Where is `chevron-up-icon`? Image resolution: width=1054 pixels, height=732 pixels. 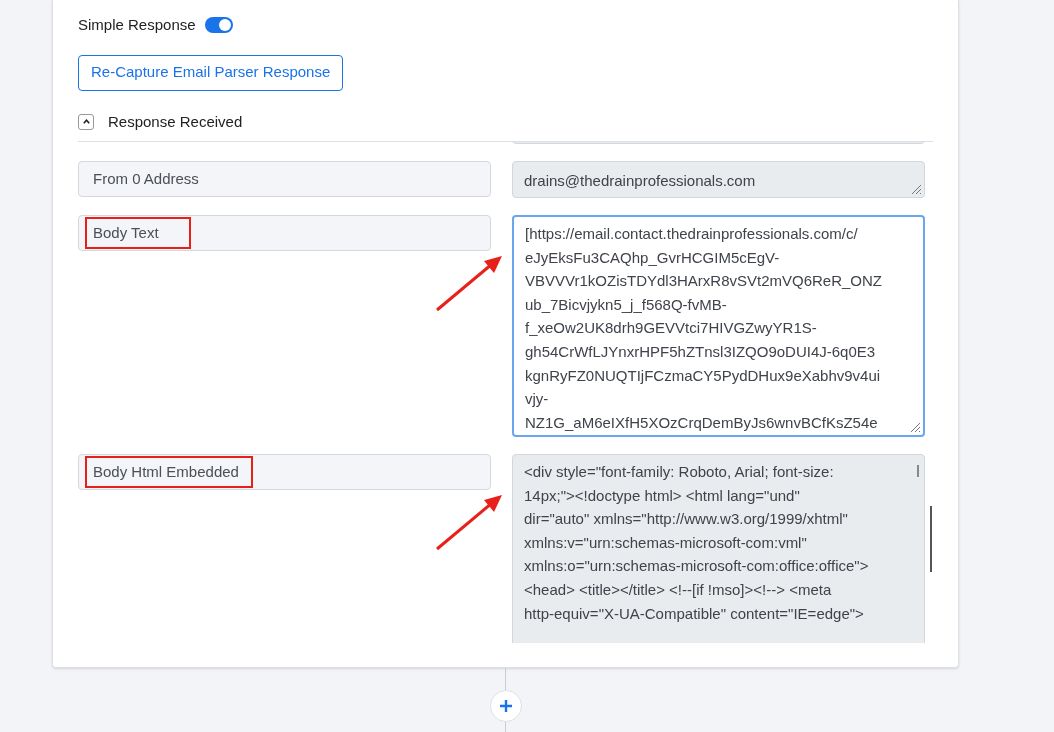
chevron-up-icon is located at coordinates (86, 122).